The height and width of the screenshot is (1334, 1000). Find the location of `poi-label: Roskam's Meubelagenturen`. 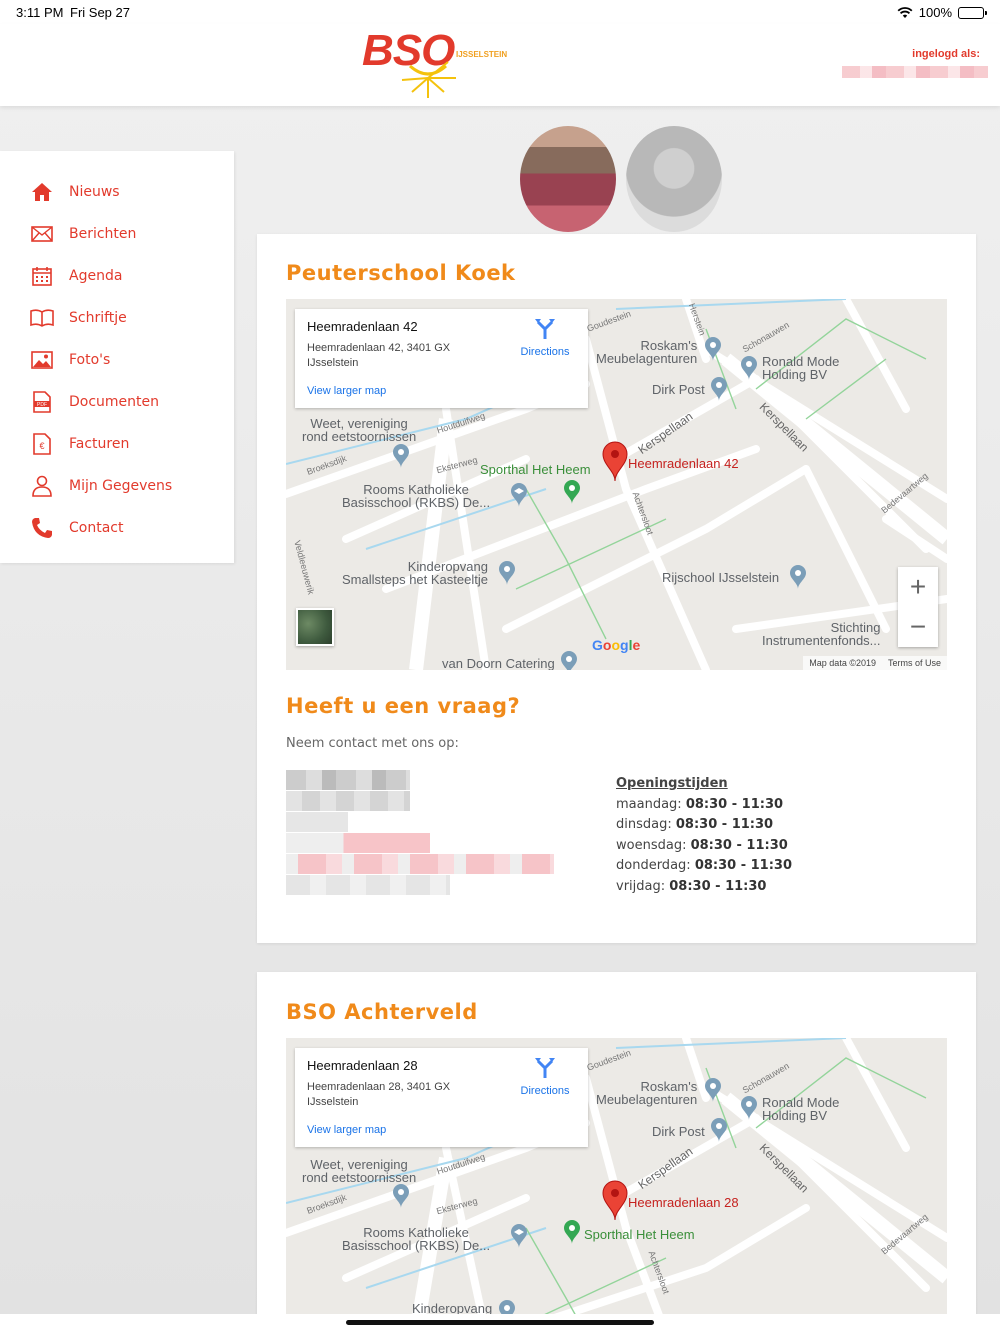

poi-label: Roskam's Meubelagenturen is located at coordinates (647, 352).